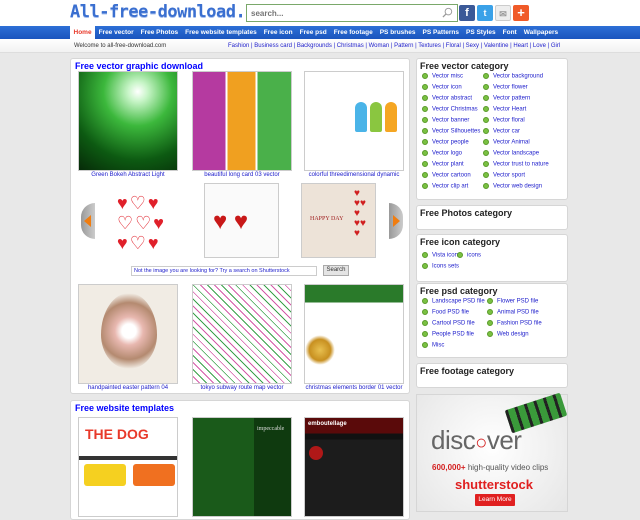 The width and height of the screenshot is (640, 520). I want to click on nav-free-footage: Free footage, so click(353, 32).